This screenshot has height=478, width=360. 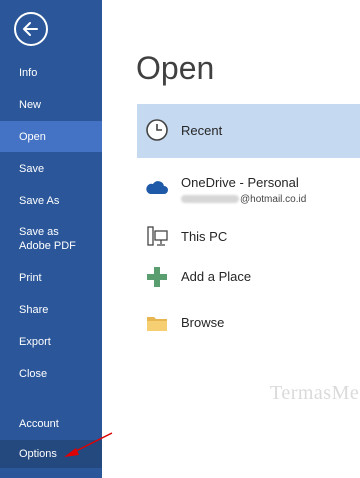 I want to click on place-onedrive: OneDrive - Personal @hotmail.co.id, so click(x=248, y=190).